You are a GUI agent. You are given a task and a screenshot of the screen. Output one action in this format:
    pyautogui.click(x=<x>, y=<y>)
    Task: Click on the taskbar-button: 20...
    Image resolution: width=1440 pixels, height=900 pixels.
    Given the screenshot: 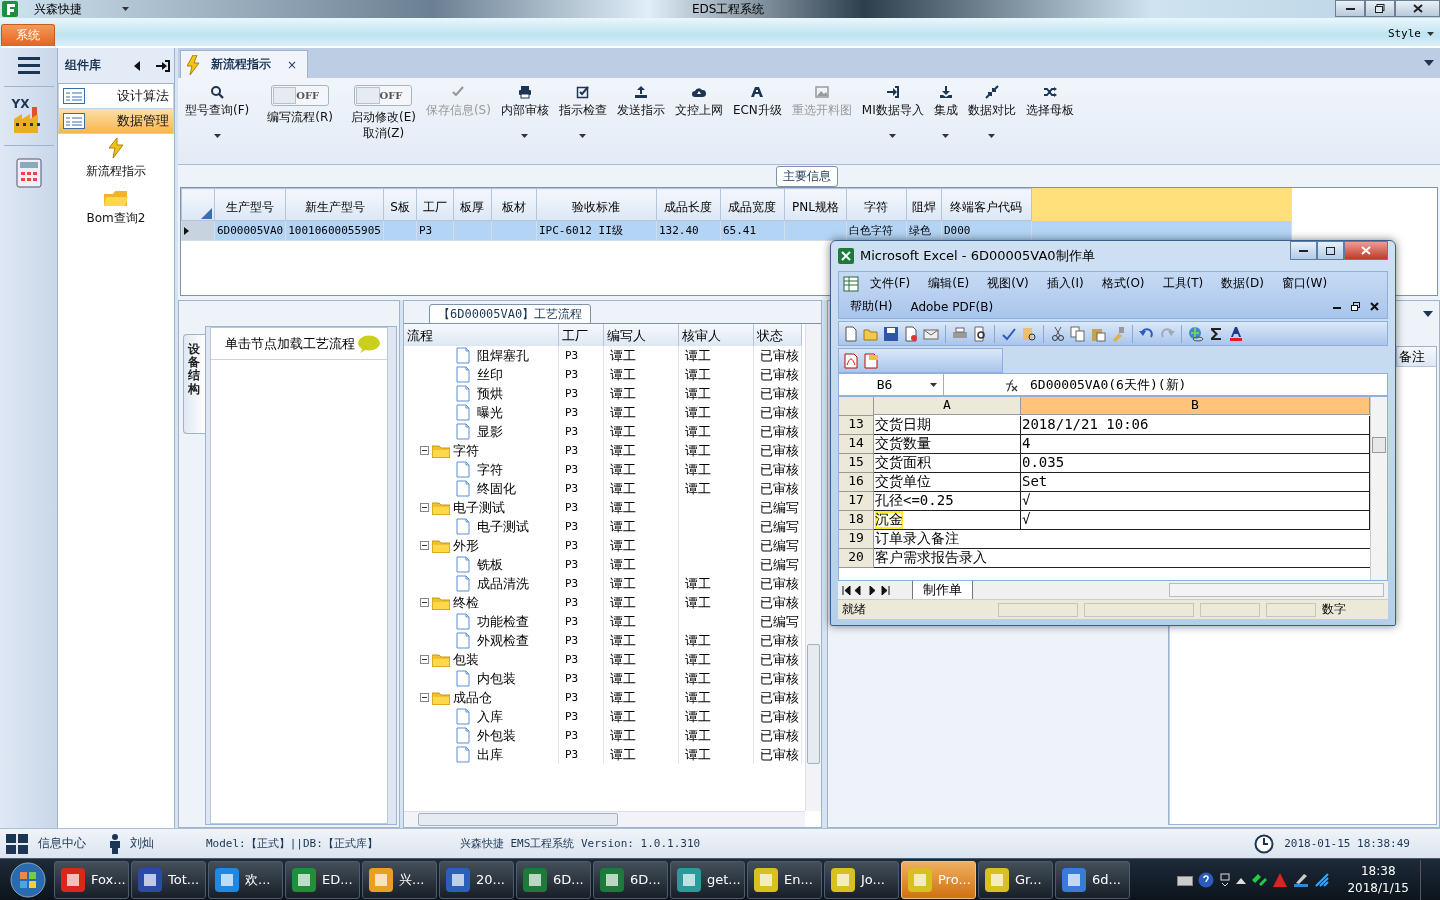 What is the action you would take?
    pyautogui.click(x=476, y=879)
    